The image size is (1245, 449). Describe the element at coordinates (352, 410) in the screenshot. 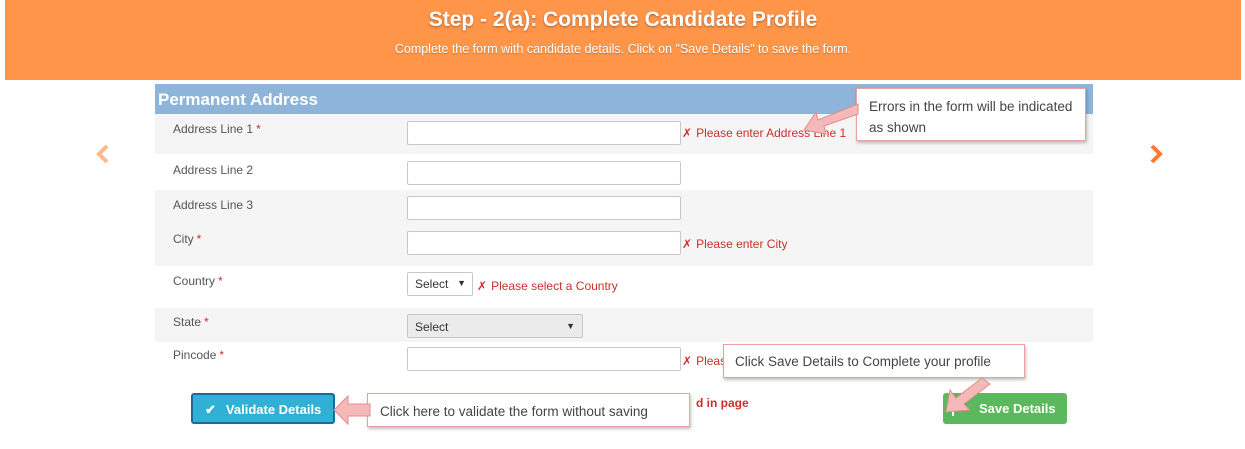

I see `callout-arrow-validate` at that location.